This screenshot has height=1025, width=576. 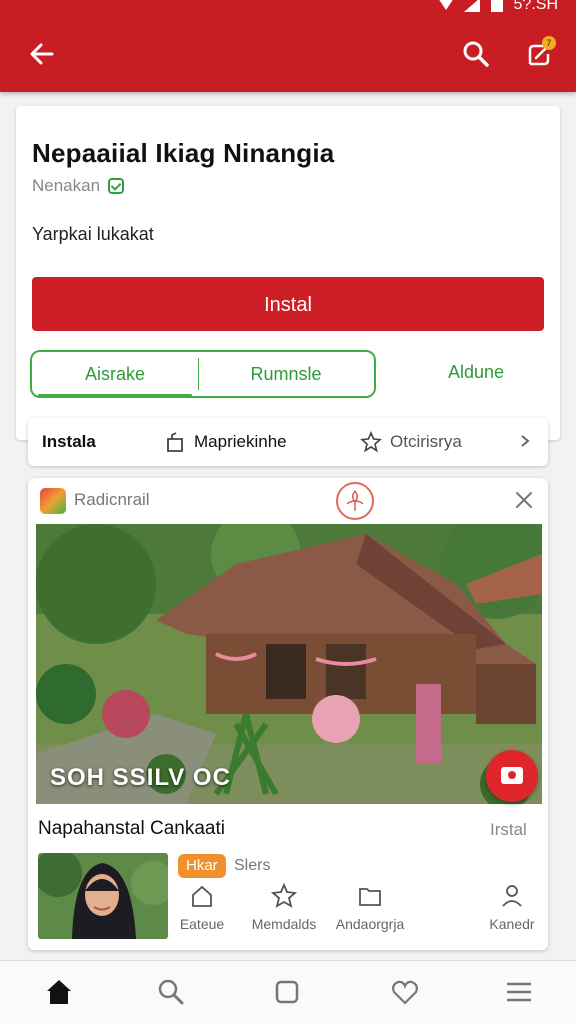 I want to click on person-icon, so click(x=512, y=896).